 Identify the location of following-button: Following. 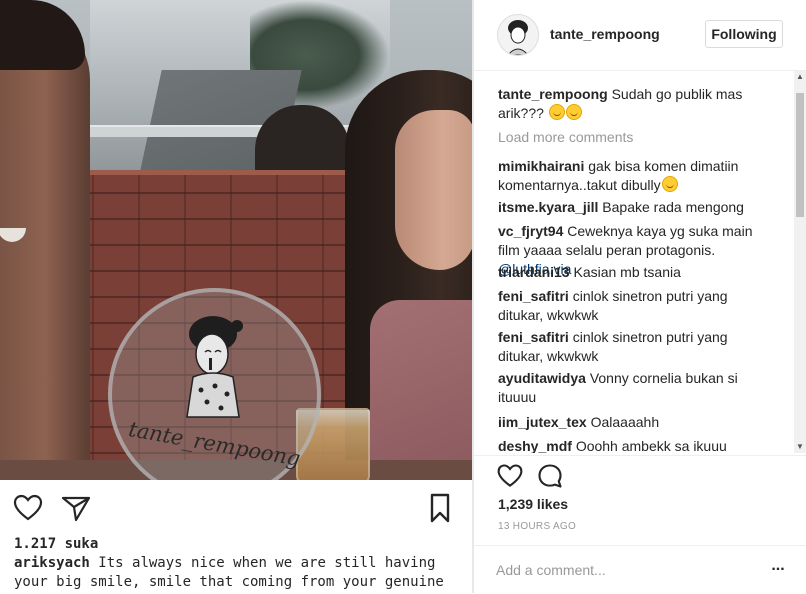
(744, 34).